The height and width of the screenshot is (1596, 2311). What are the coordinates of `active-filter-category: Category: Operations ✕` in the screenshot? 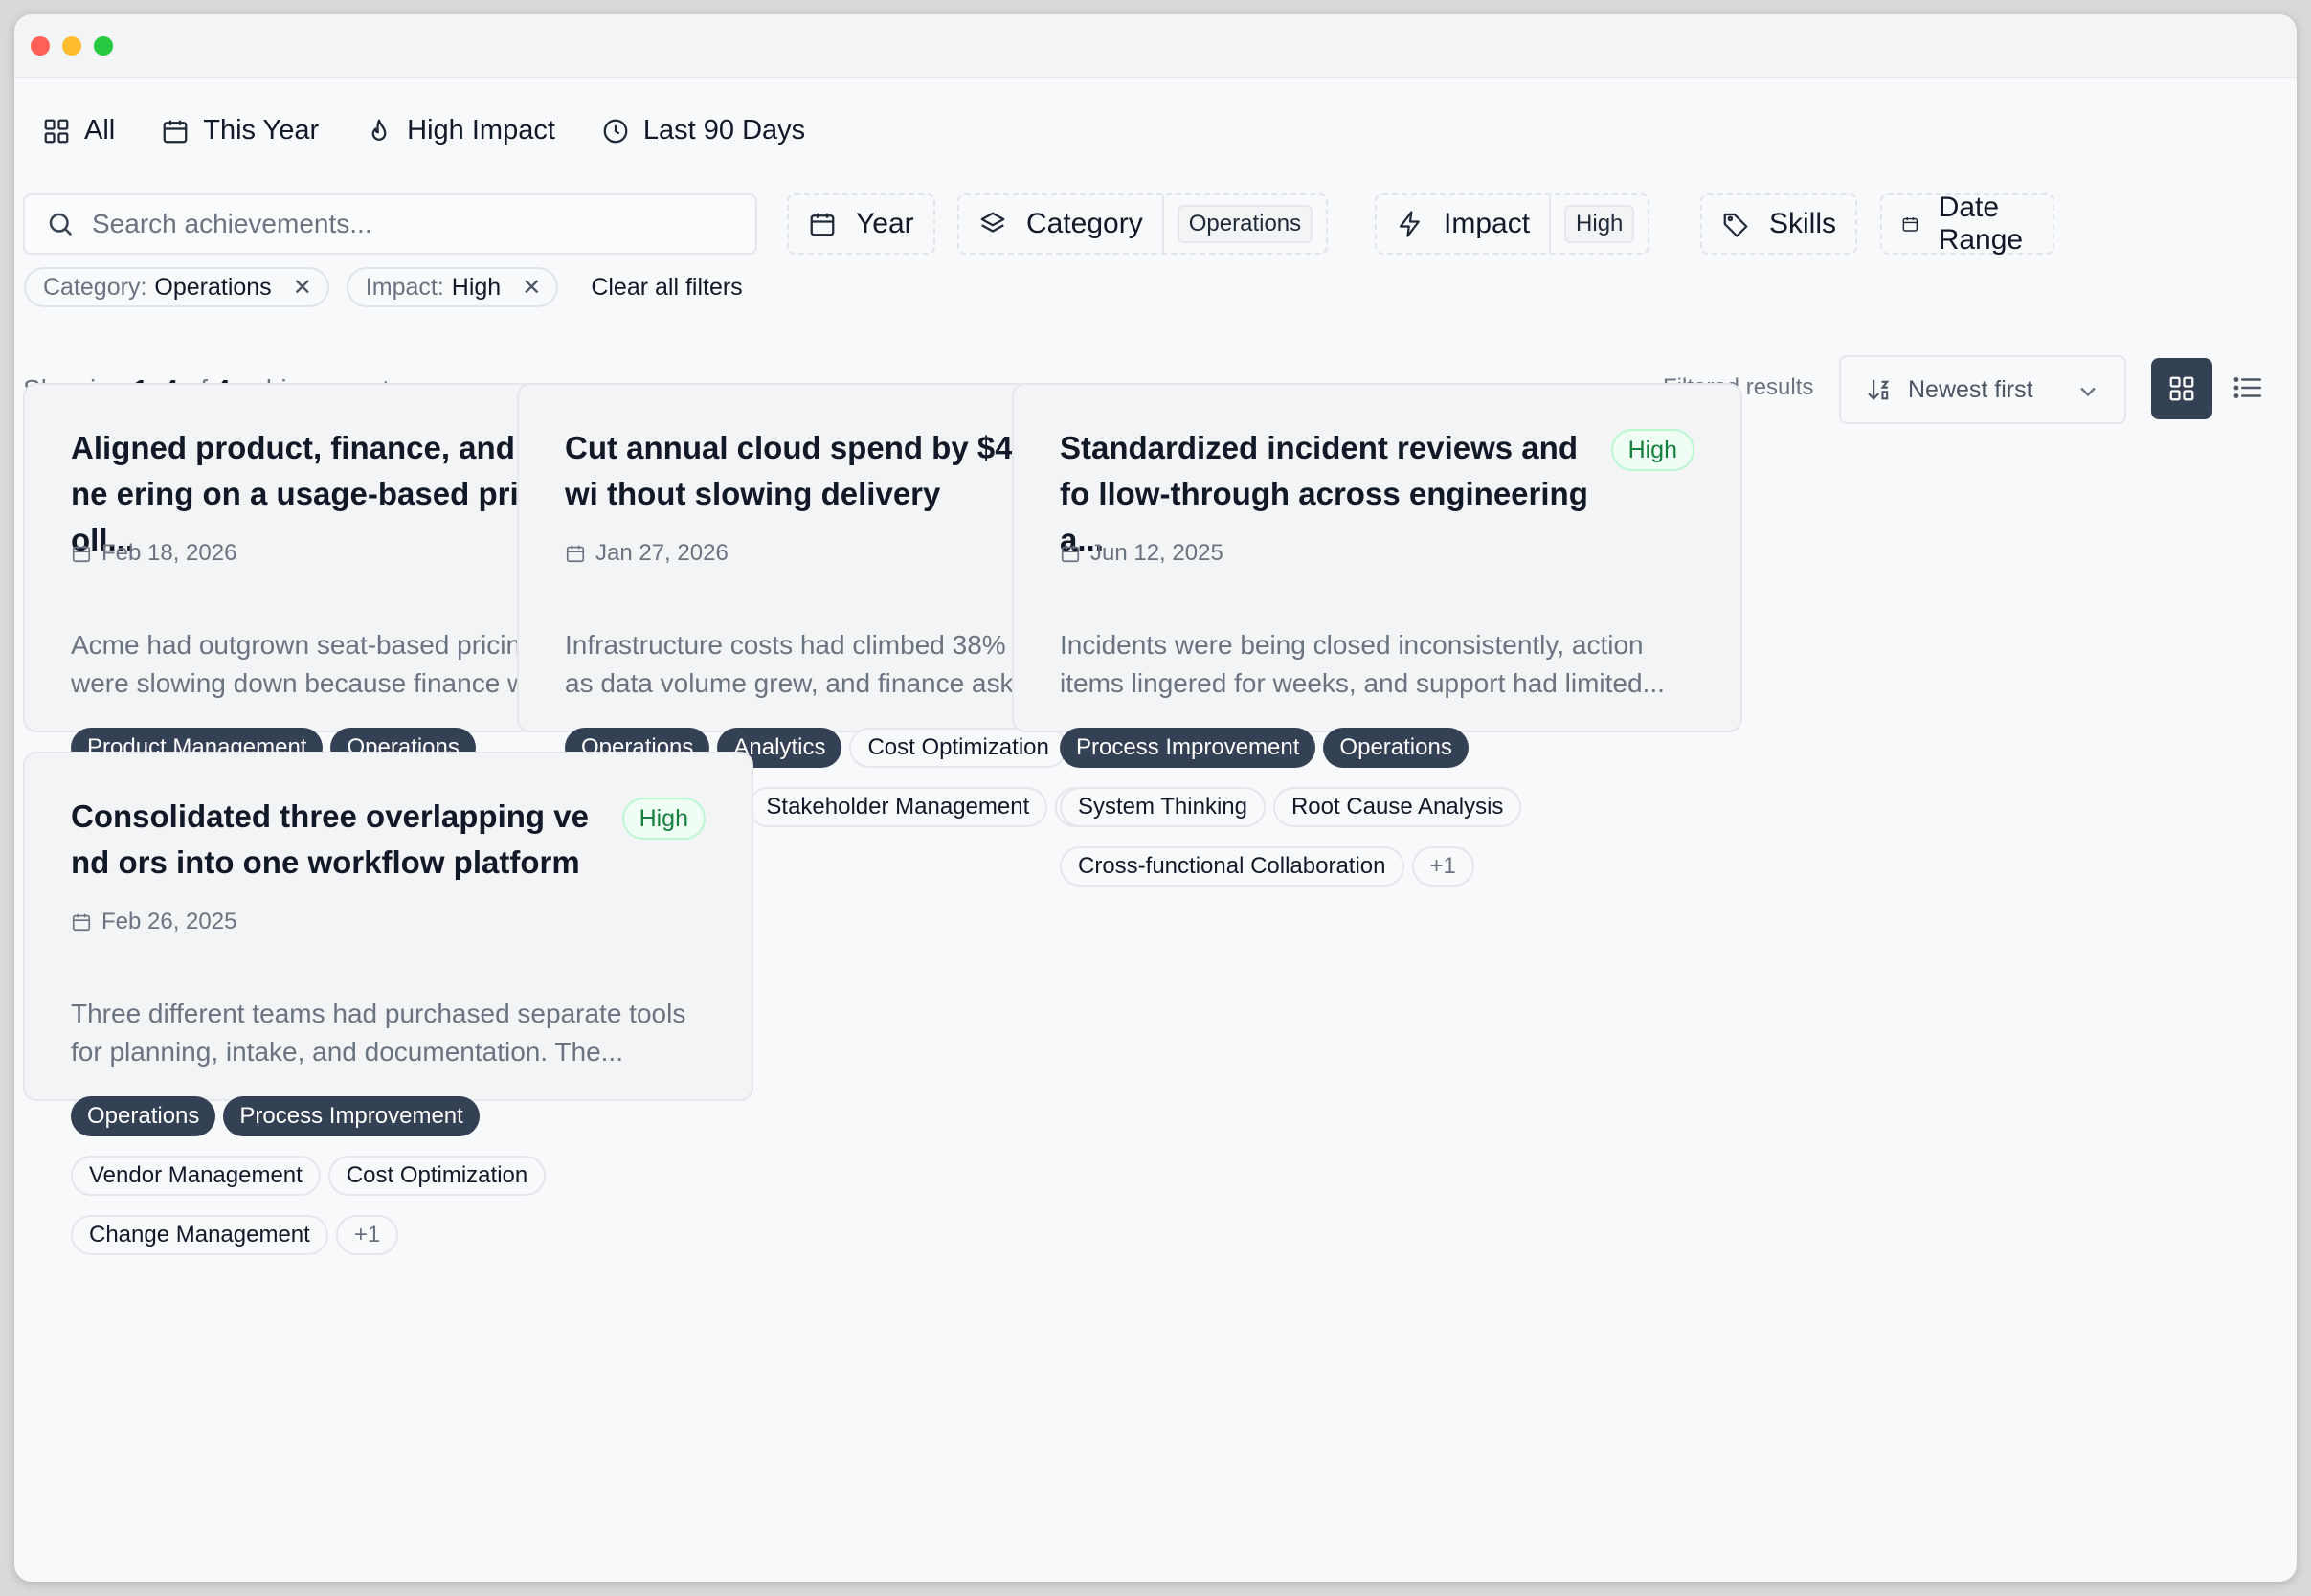 It's located at (177, 287).